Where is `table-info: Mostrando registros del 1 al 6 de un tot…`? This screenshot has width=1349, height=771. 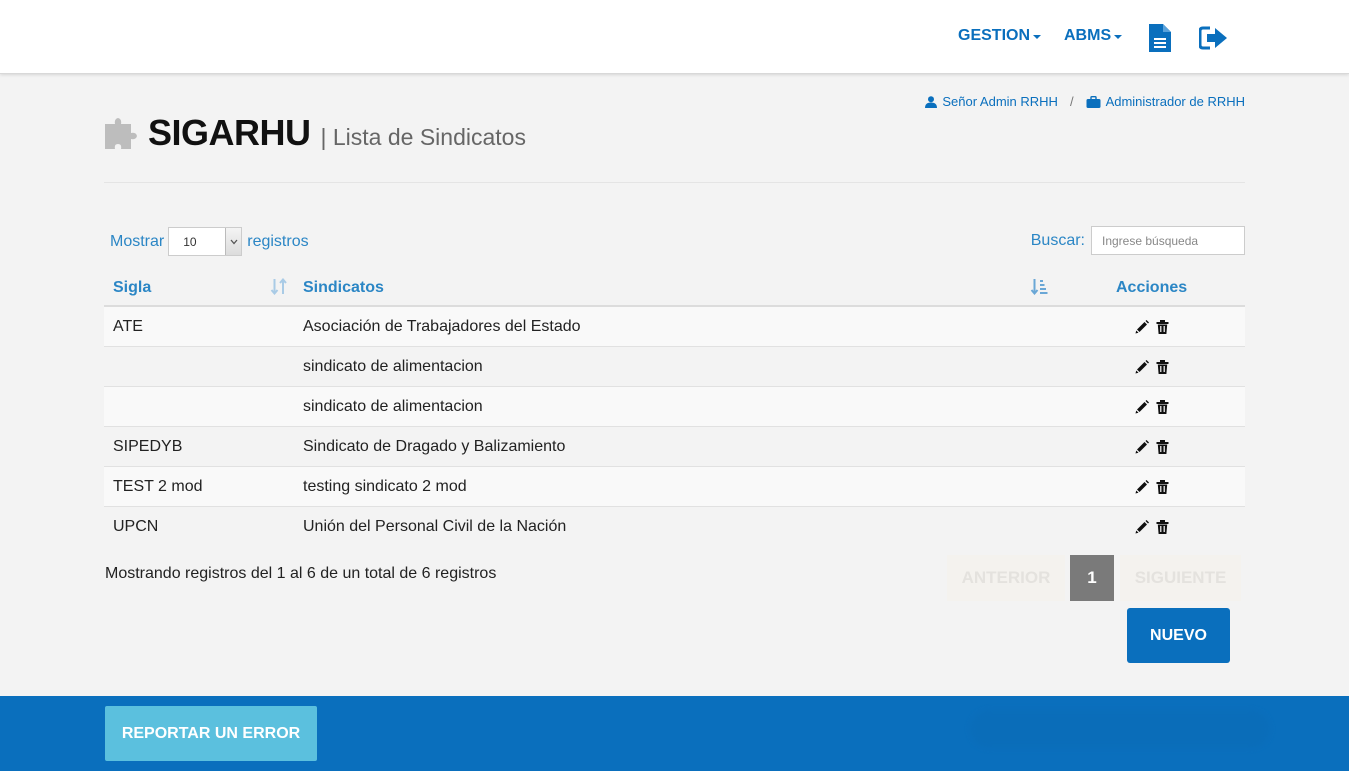 table-info: Mostrando registros del 1 al 6 de un tot… is located at coordinates (301, 573).